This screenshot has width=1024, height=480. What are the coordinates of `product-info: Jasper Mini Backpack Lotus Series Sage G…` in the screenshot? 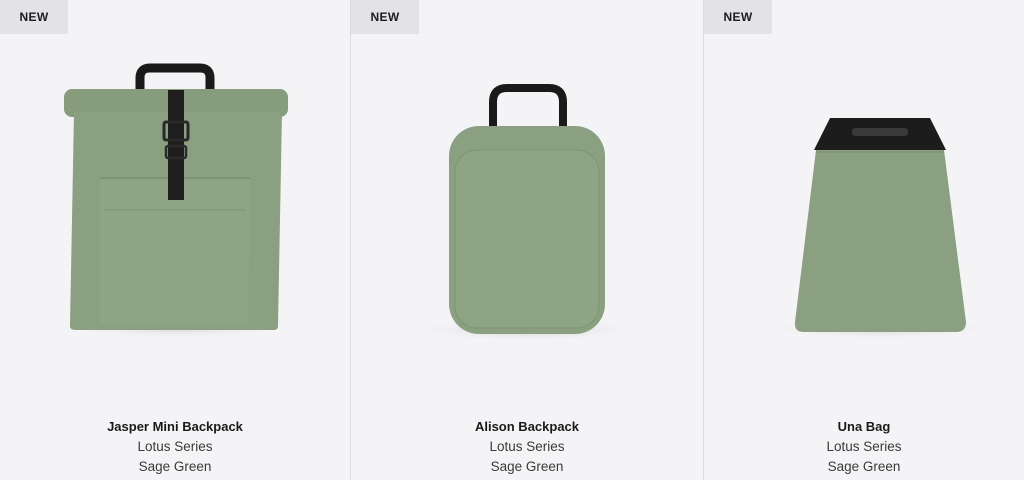 It's located at (175, 447).